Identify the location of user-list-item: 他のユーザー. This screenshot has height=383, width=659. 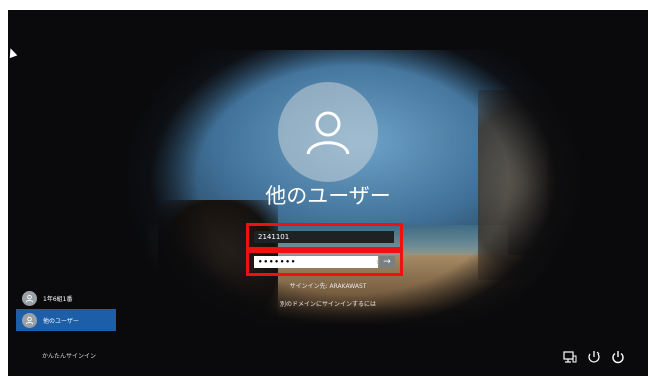
(66, 320).